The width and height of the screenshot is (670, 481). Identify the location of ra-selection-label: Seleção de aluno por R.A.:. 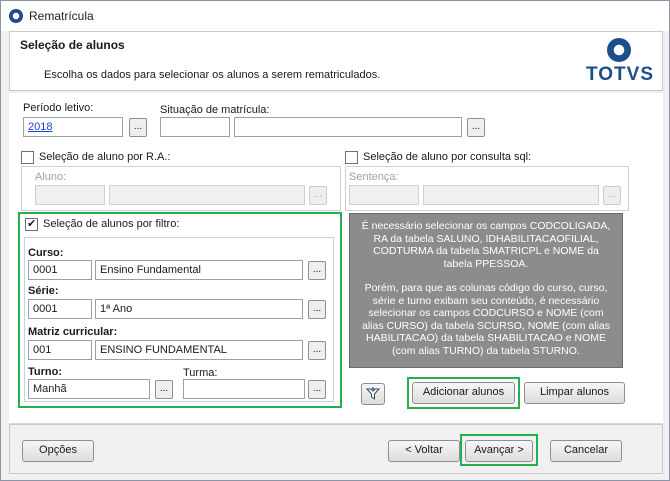
(105, 157).